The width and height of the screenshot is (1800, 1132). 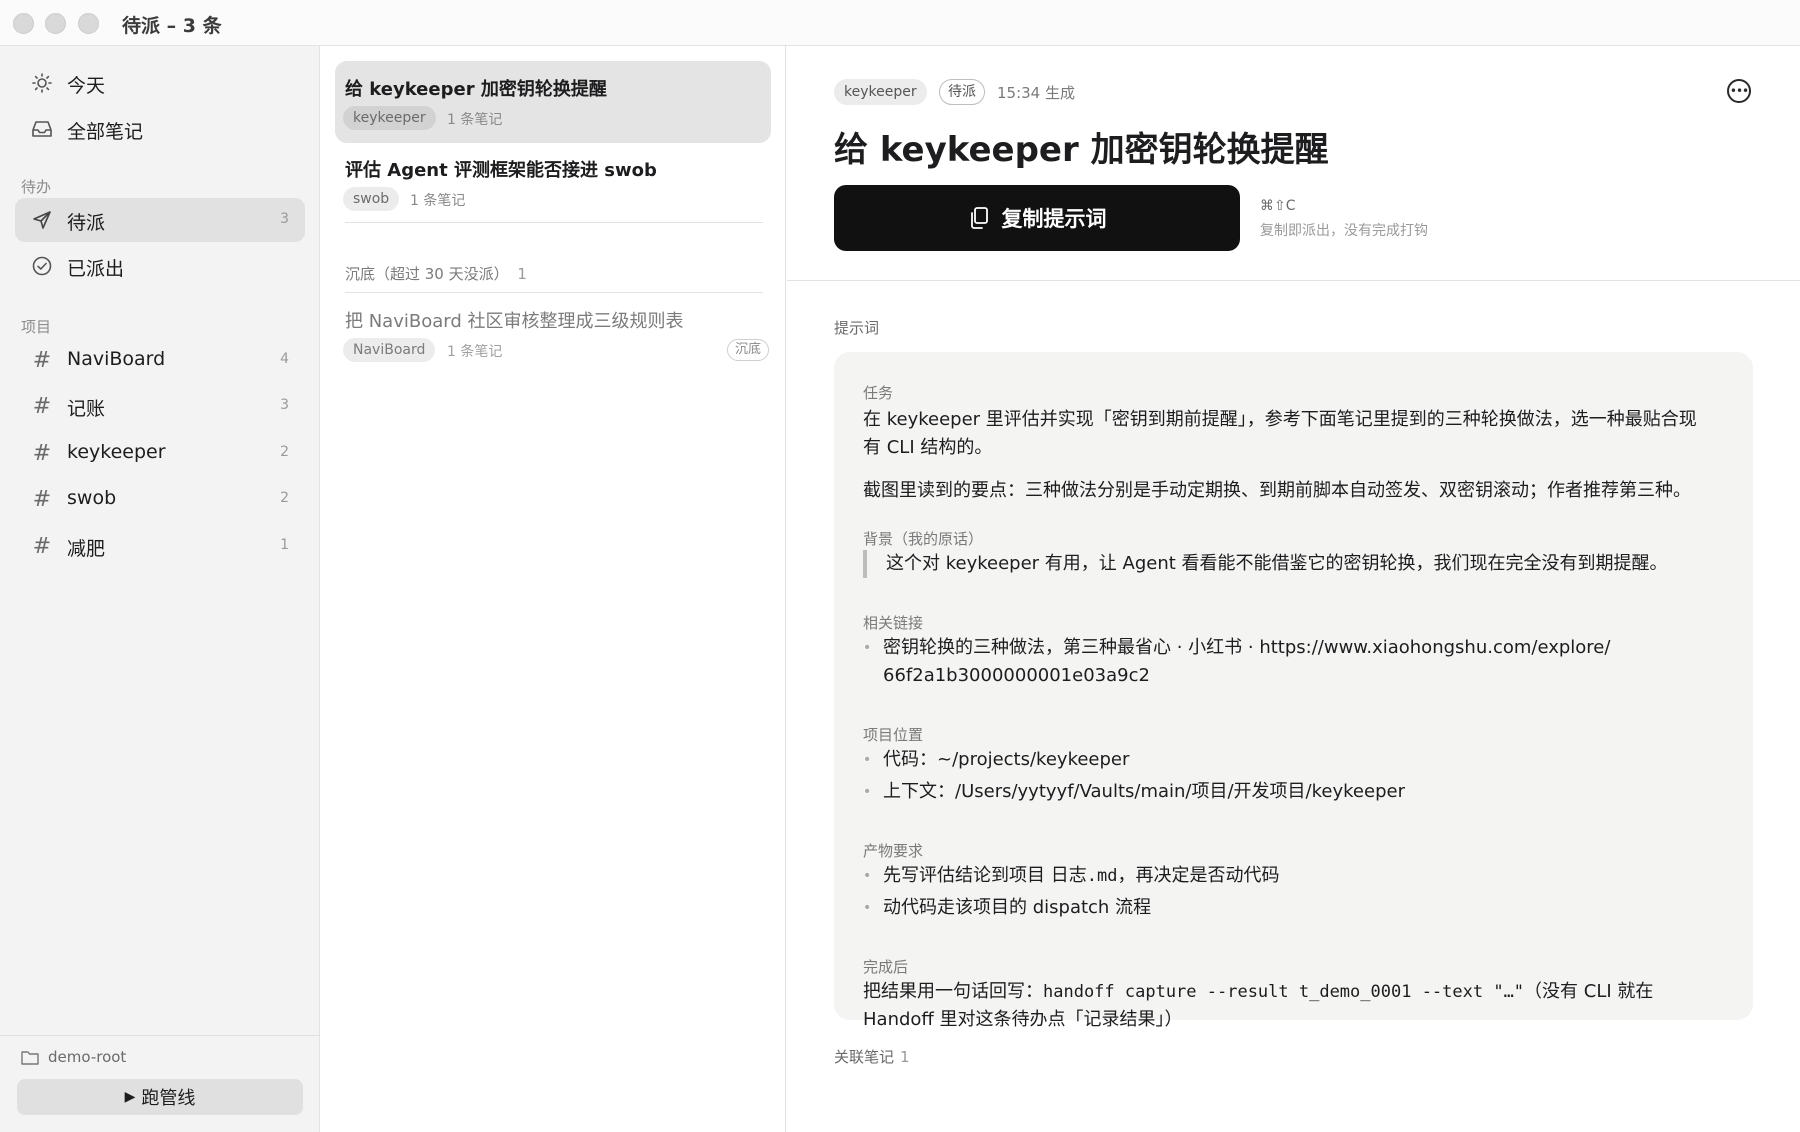 What do you see at coordinates (514, 321) in the screenshot?
I see `list-item-title: 把 NaviBoard 社区审核整理成三级规则表` at bounding box center [514, 321].